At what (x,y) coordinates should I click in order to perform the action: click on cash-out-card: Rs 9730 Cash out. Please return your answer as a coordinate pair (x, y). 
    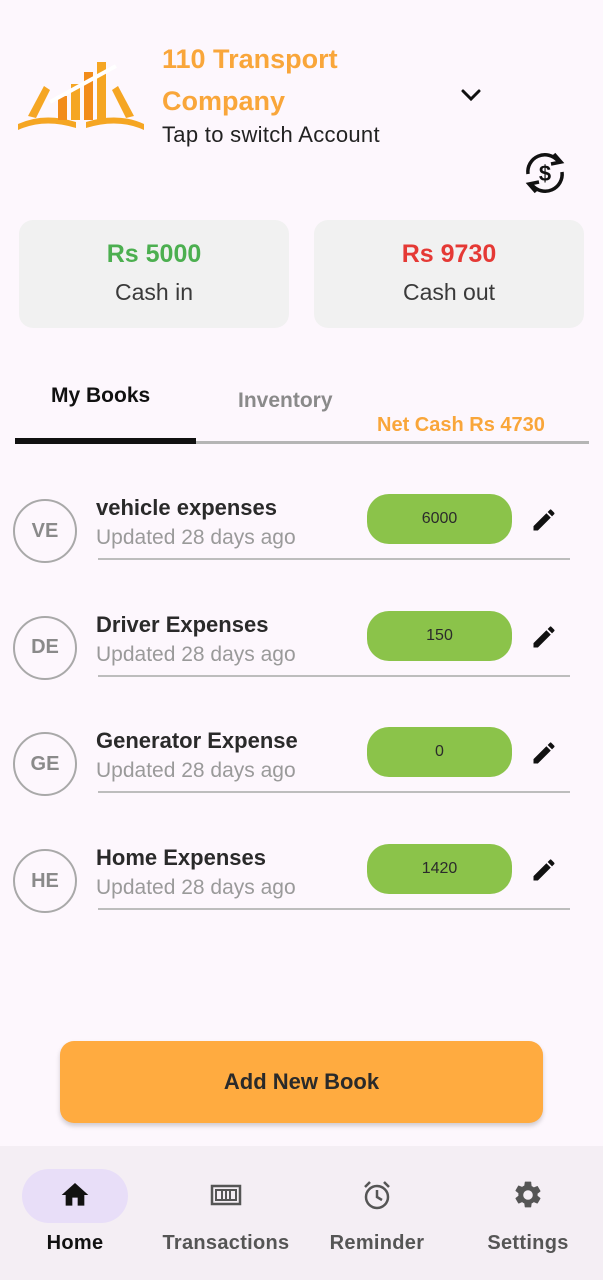
    Looking at the image, I should click on (449, 274).